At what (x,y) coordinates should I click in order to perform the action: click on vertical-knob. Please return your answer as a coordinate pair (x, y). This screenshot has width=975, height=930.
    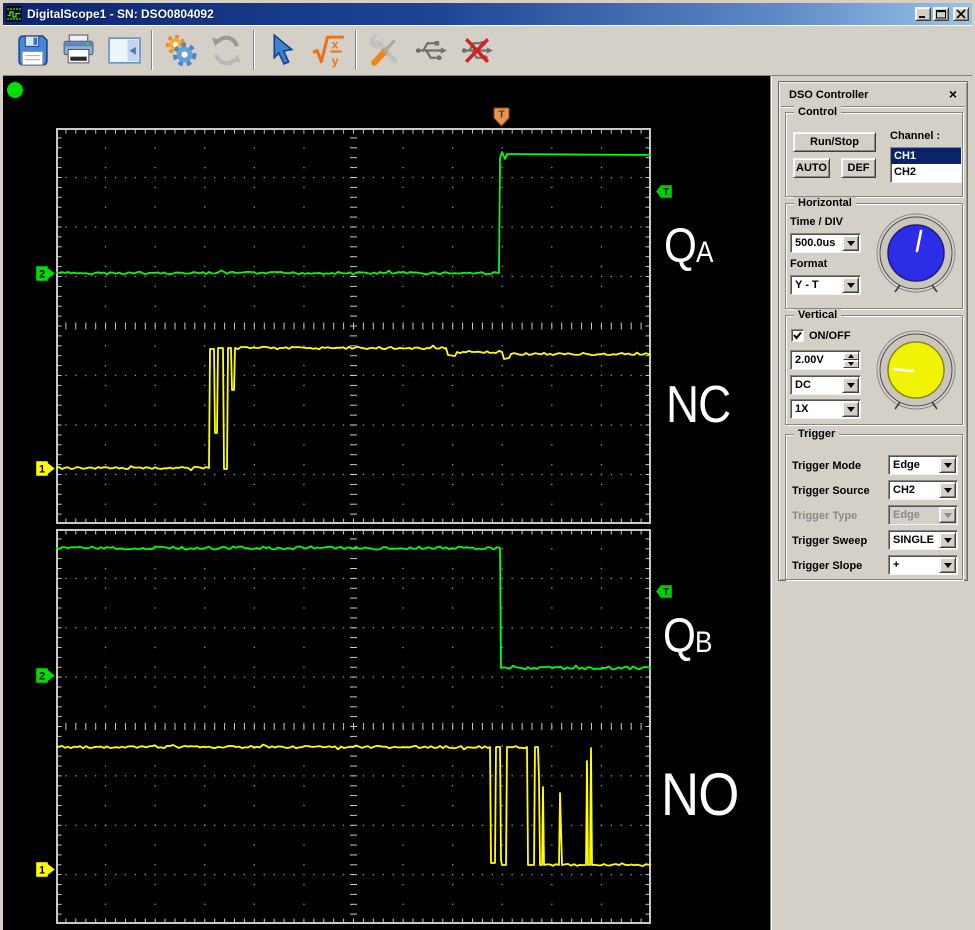
    Looking at the image, I should click on (916, 370).